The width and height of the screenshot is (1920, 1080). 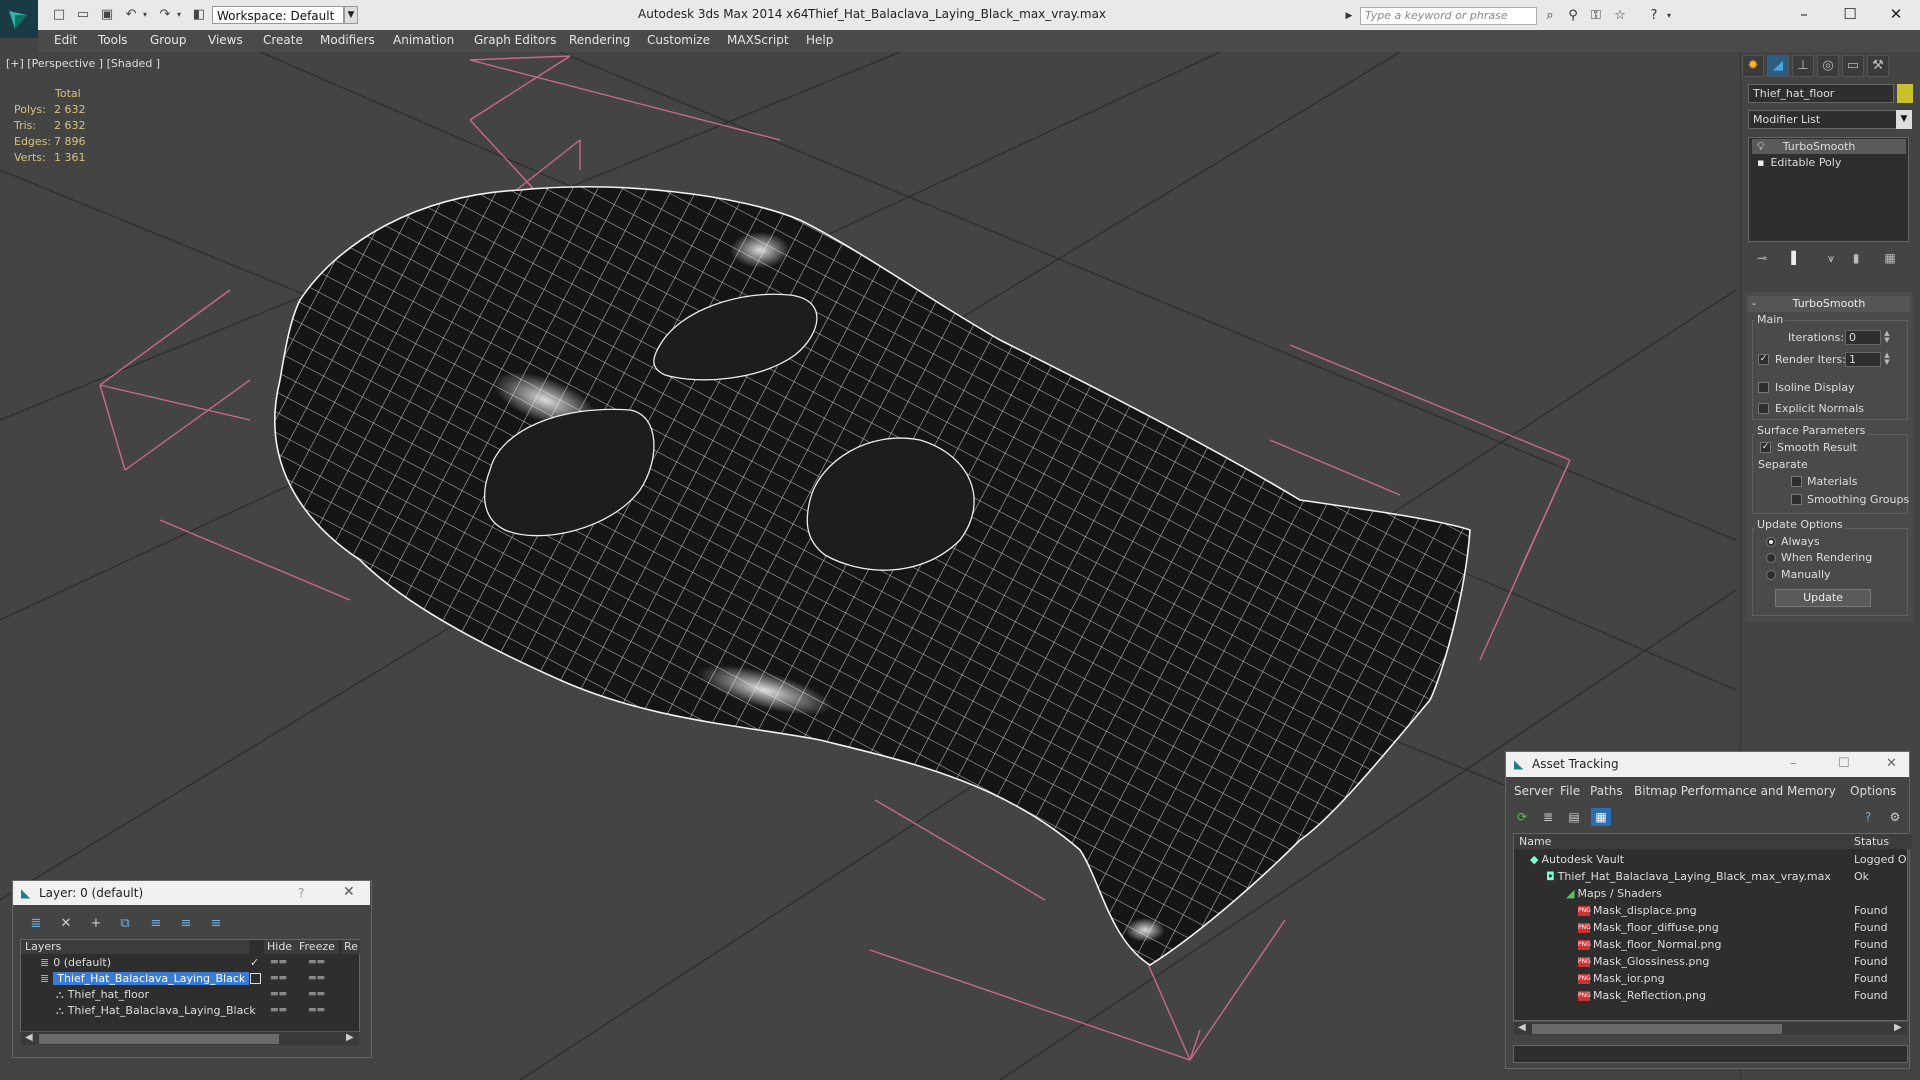 What do you see at coordinates (107, 15) in the screenshot?
I see `save-file-icon: ▣` at bounding box center [107, 15].